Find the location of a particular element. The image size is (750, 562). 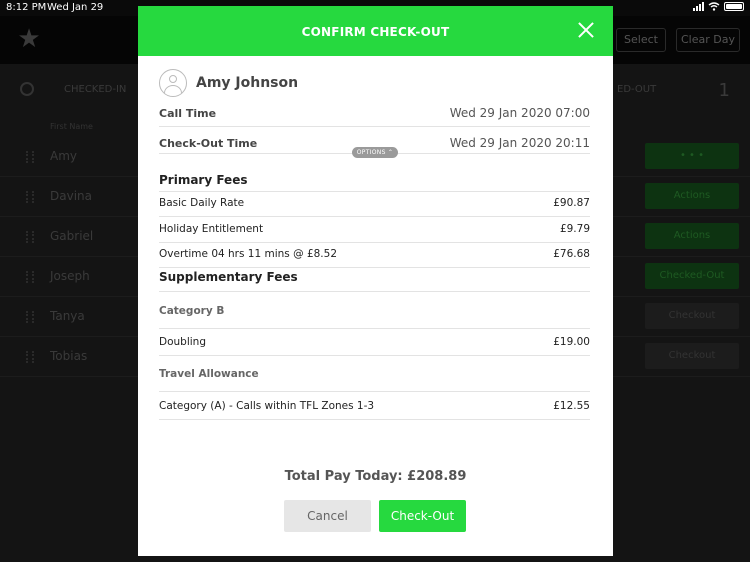

fee-row: Basic Daily Rate £90.87 is located at coordinates (374, 204).